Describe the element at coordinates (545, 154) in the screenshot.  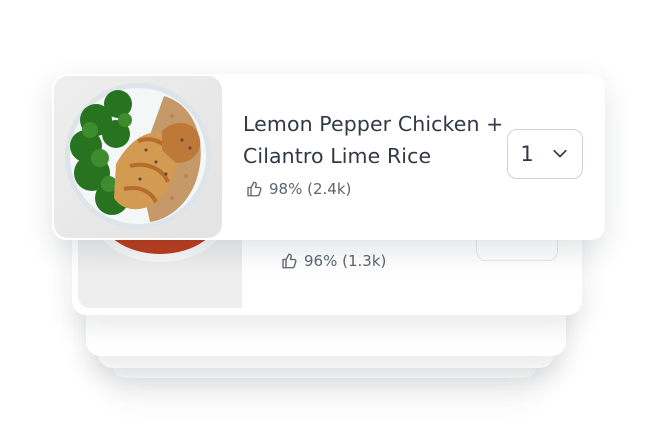
I see `quantity-select: 1` at that location.